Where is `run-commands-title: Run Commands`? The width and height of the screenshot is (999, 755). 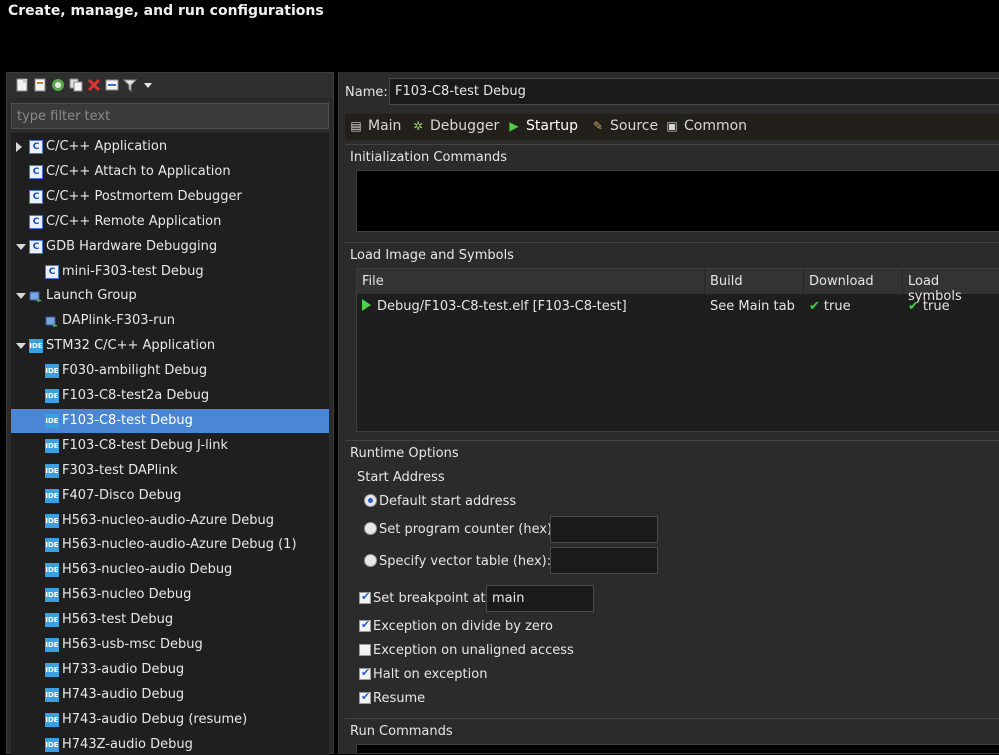 run-commands-title: Run Commands is located at coordinates (401, 731).